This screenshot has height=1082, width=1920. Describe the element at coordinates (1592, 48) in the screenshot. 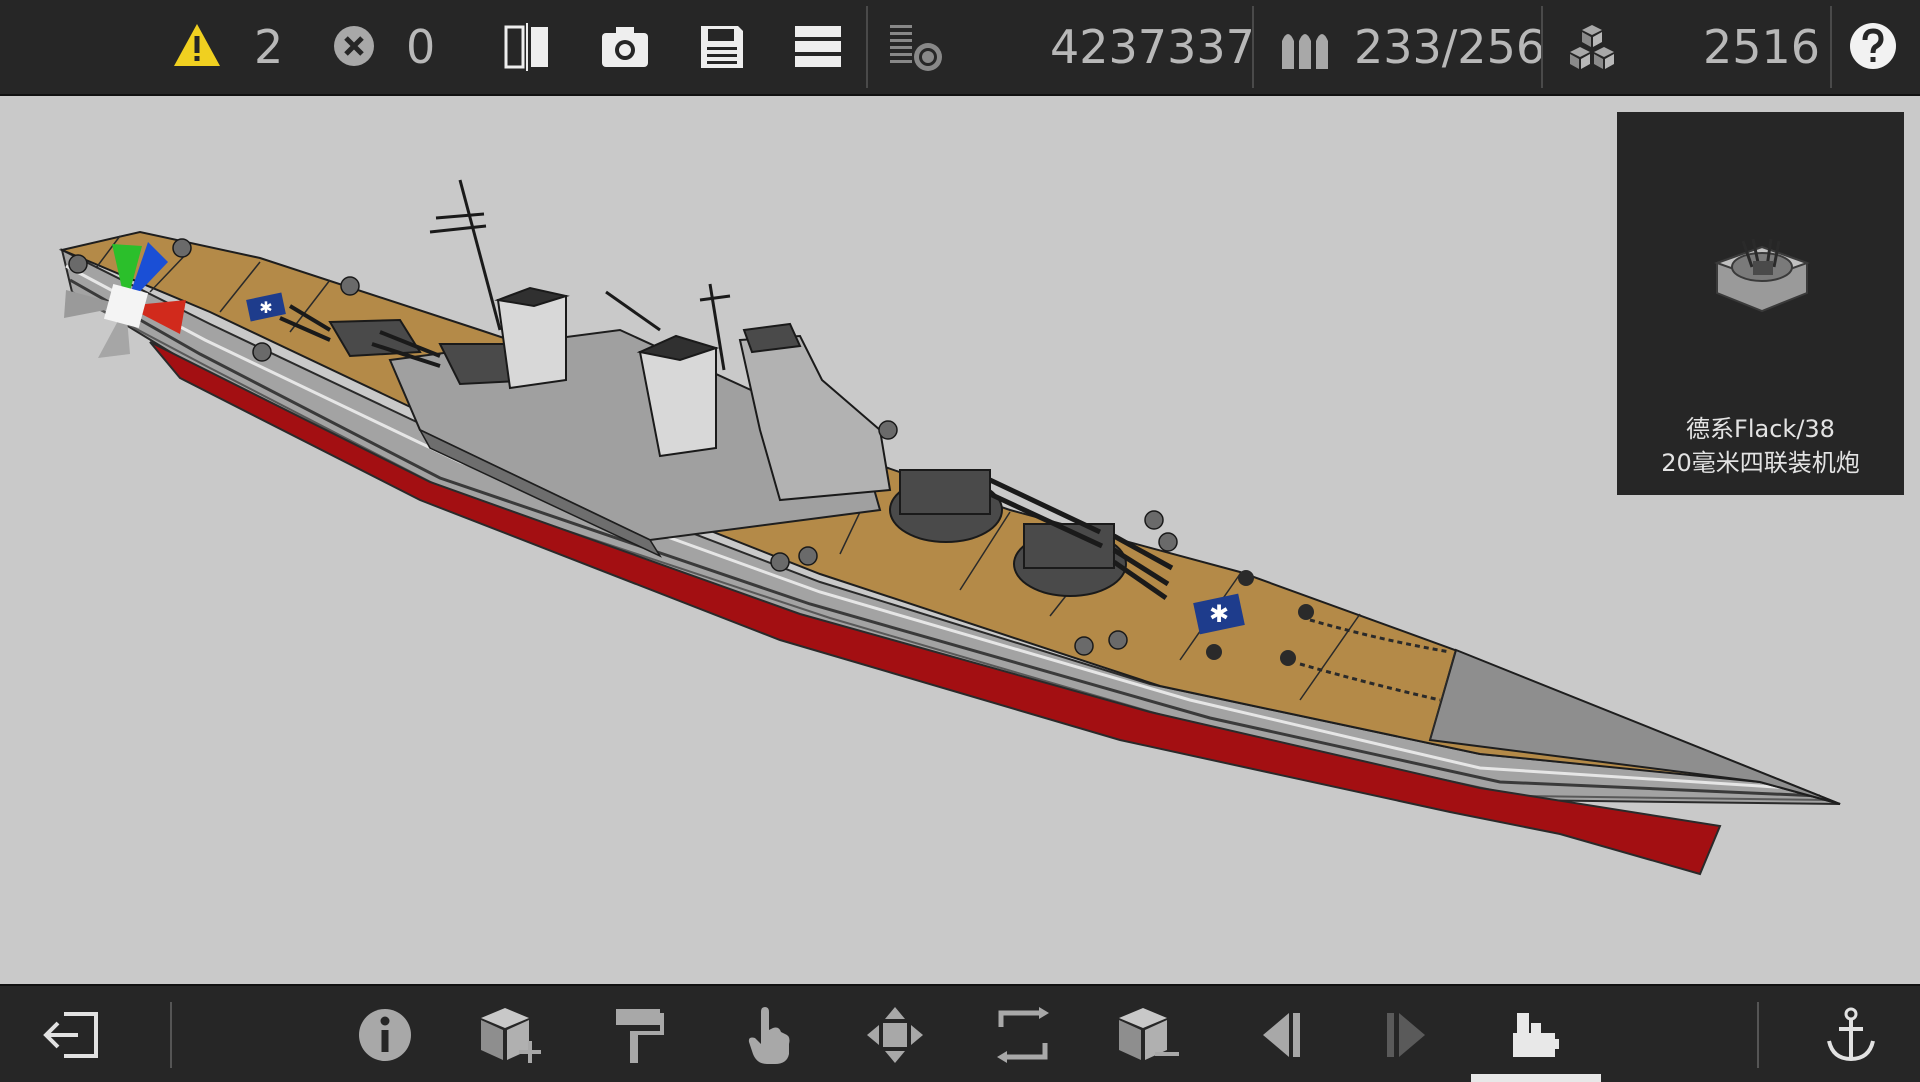

I see `blocks-icon` at that location.